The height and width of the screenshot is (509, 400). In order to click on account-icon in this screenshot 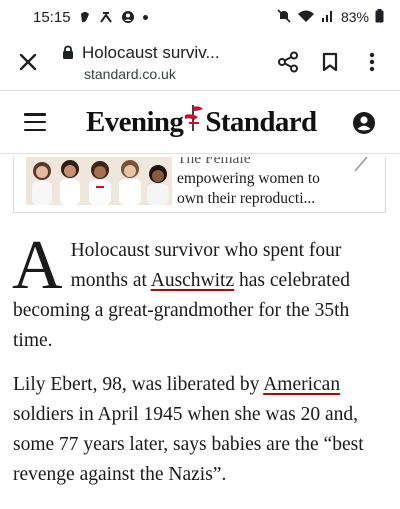, I will do `click(364, 123)`.